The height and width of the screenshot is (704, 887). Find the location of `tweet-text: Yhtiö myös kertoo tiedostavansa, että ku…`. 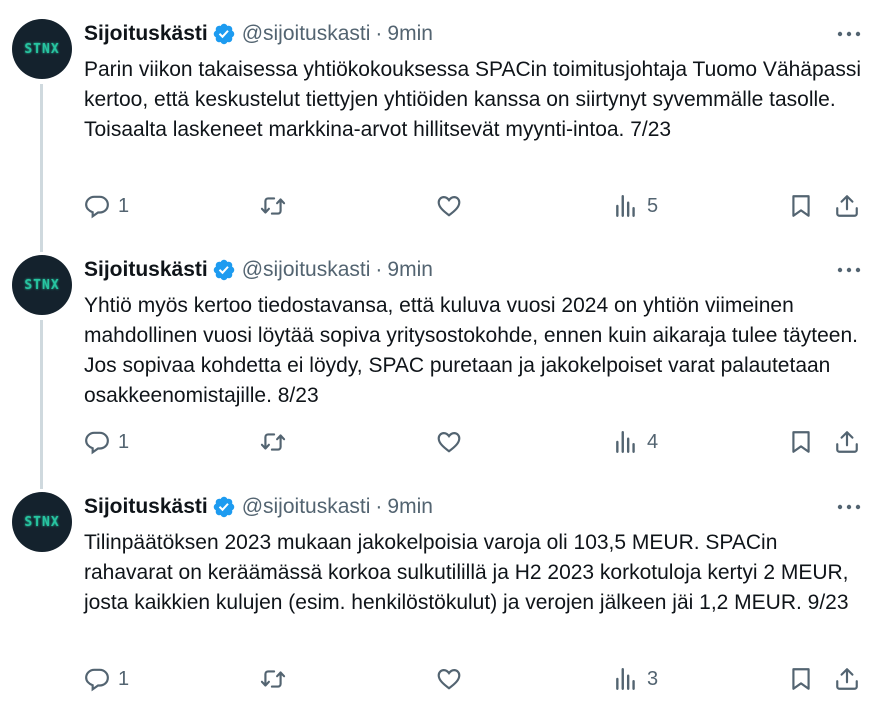

tweet-text: Yhtiö myös kertoo tiedostavansa, että ku… is located at coordinates (471, 350).